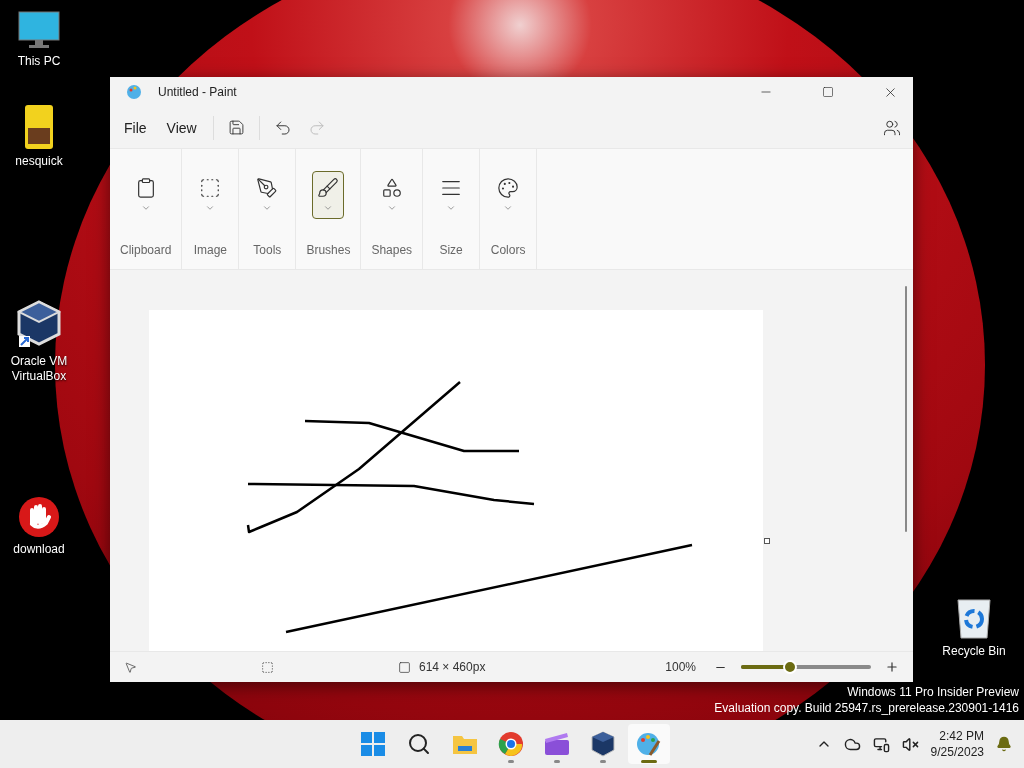 This screenshot has height=768, width=1024. I want to click on app-icon, so click(134, 92).